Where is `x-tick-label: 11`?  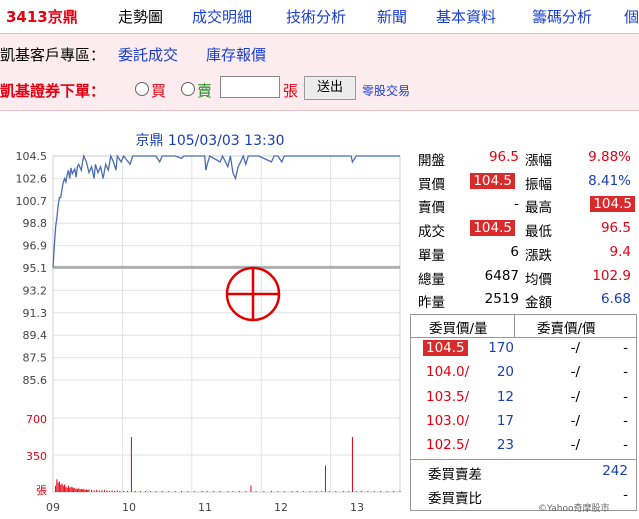
x-tick-label: 11 is located at coordinates (205, 507).